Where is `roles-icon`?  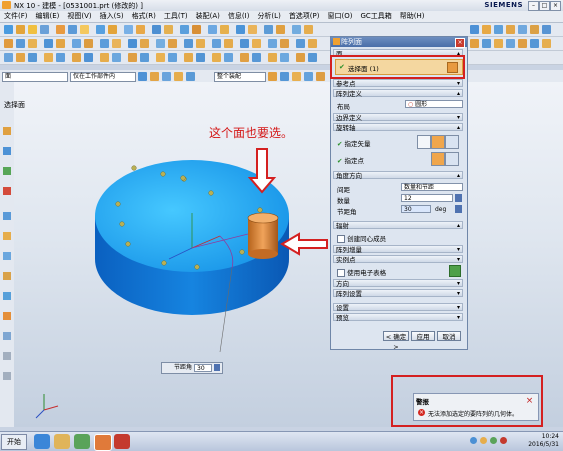
roles-icon is located at coordinates (7, 316).